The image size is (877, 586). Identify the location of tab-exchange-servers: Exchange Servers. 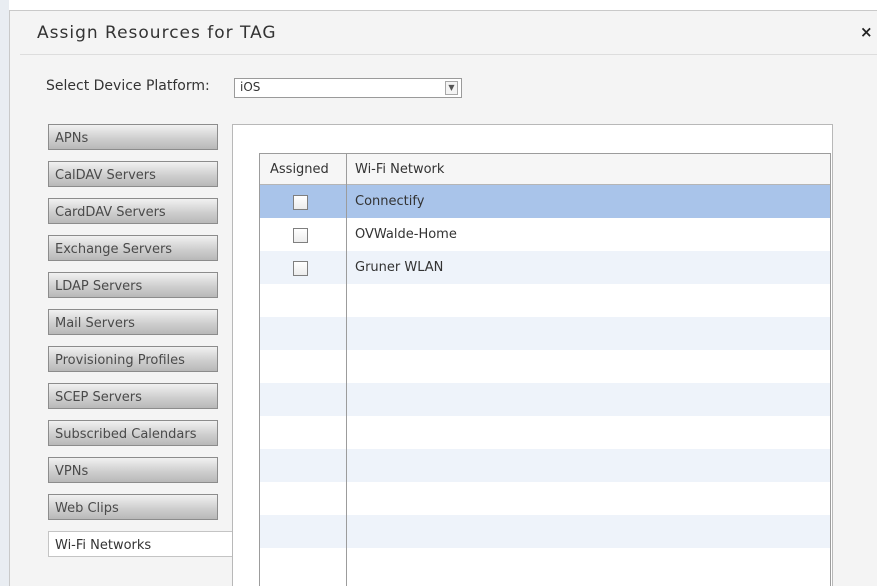
(133, 248).